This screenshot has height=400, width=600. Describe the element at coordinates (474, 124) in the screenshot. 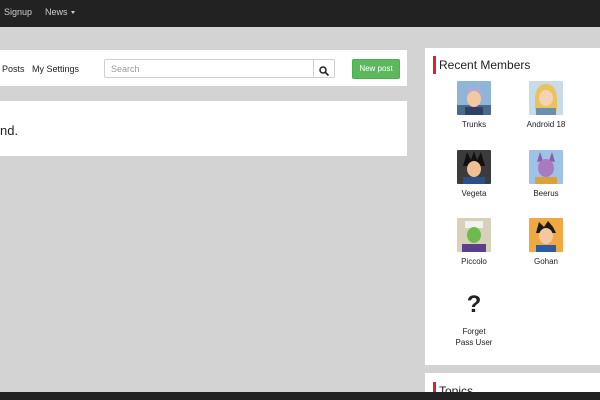

I see `member-name: Trunks` at that location.